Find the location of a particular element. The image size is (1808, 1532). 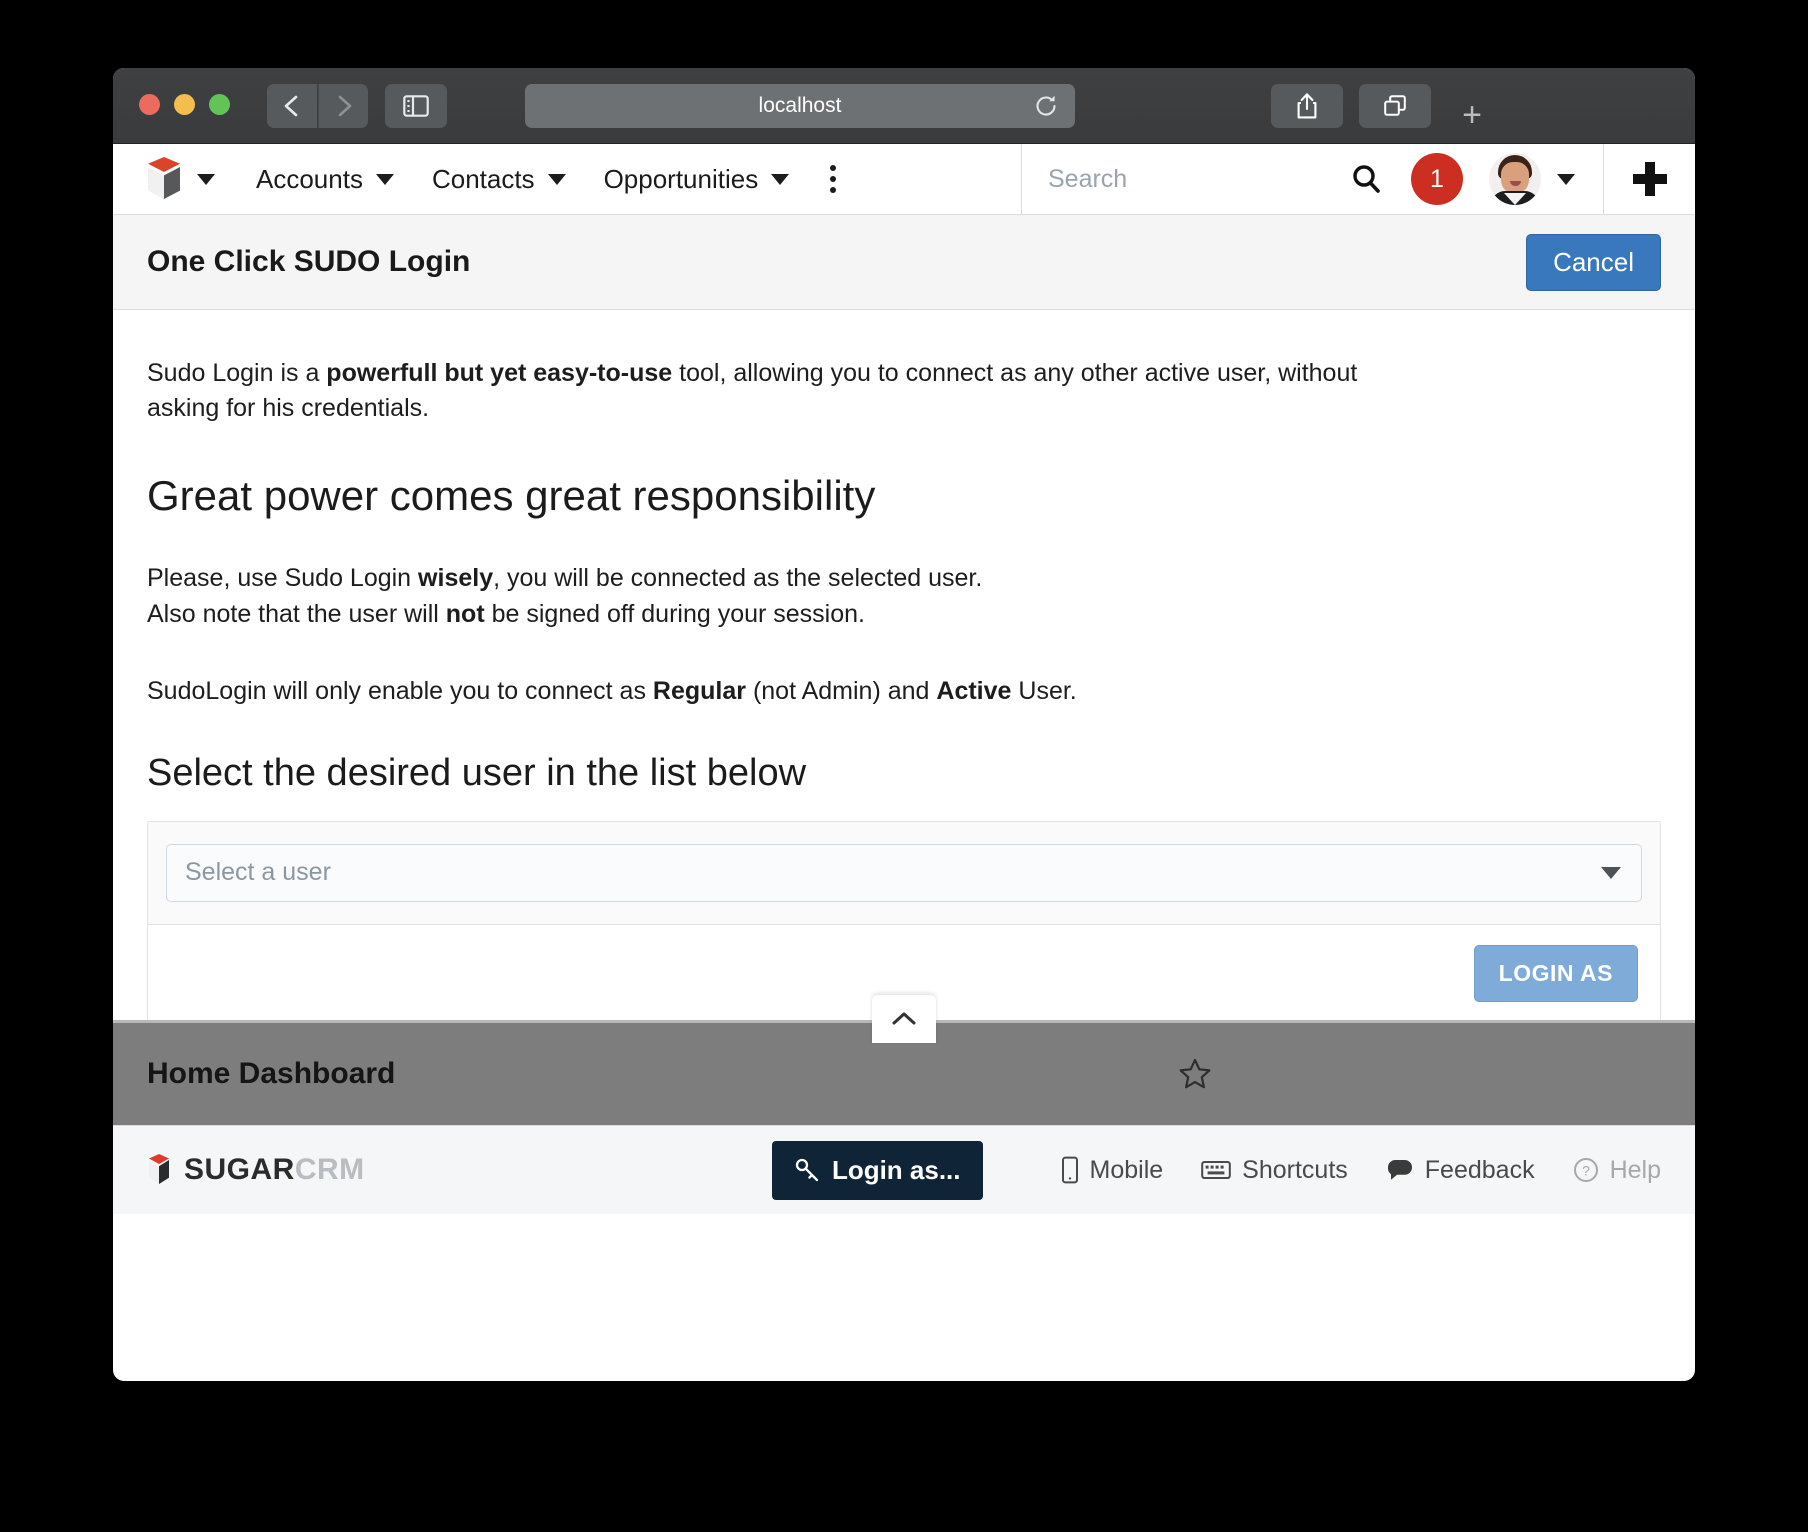

chevron-right-icon is located at coordinates (344, 106).